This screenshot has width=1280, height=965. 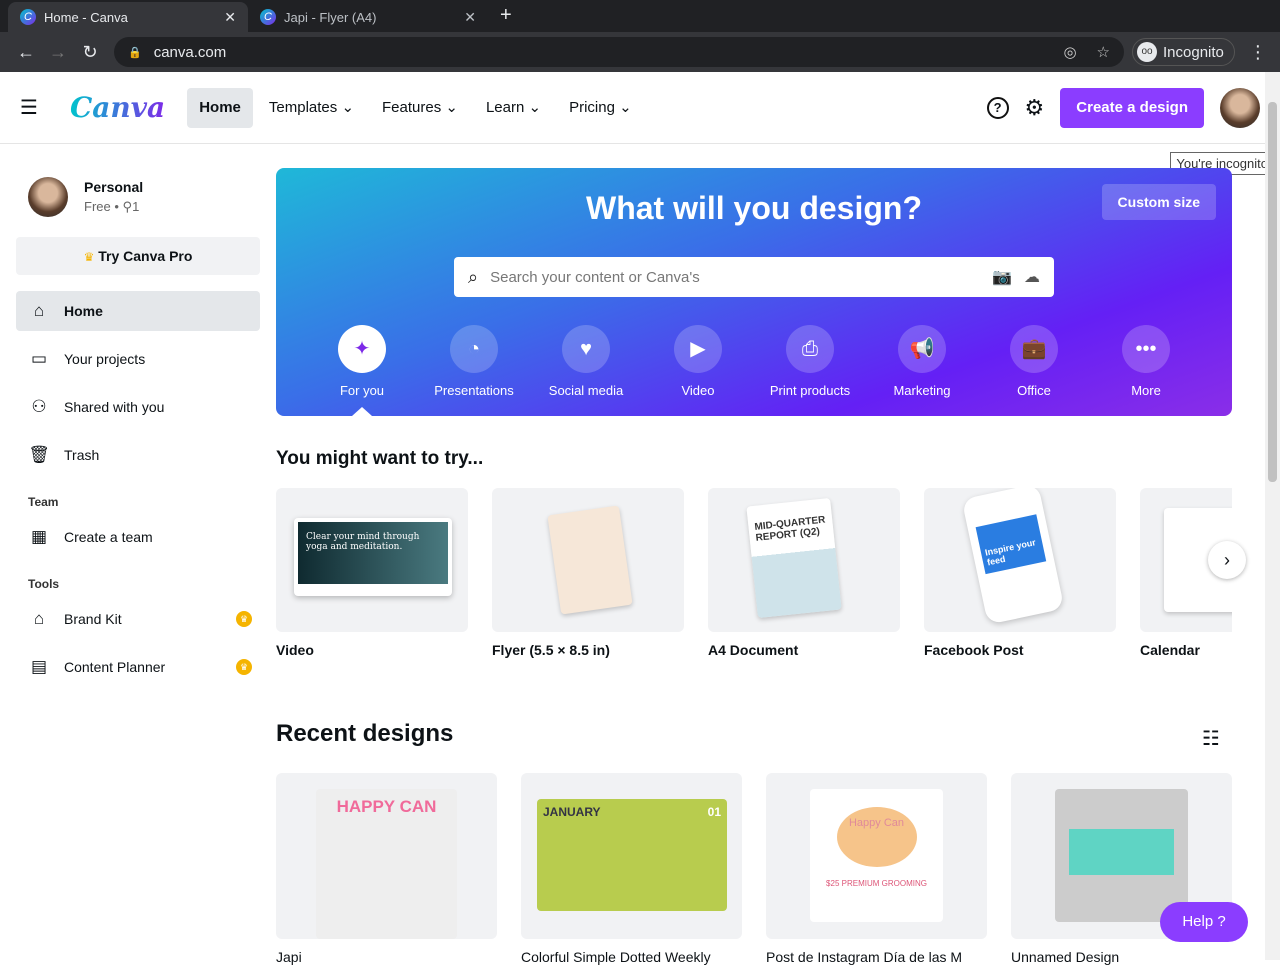 I want to click on page-scrollbar, so click(x=1272, y=516).